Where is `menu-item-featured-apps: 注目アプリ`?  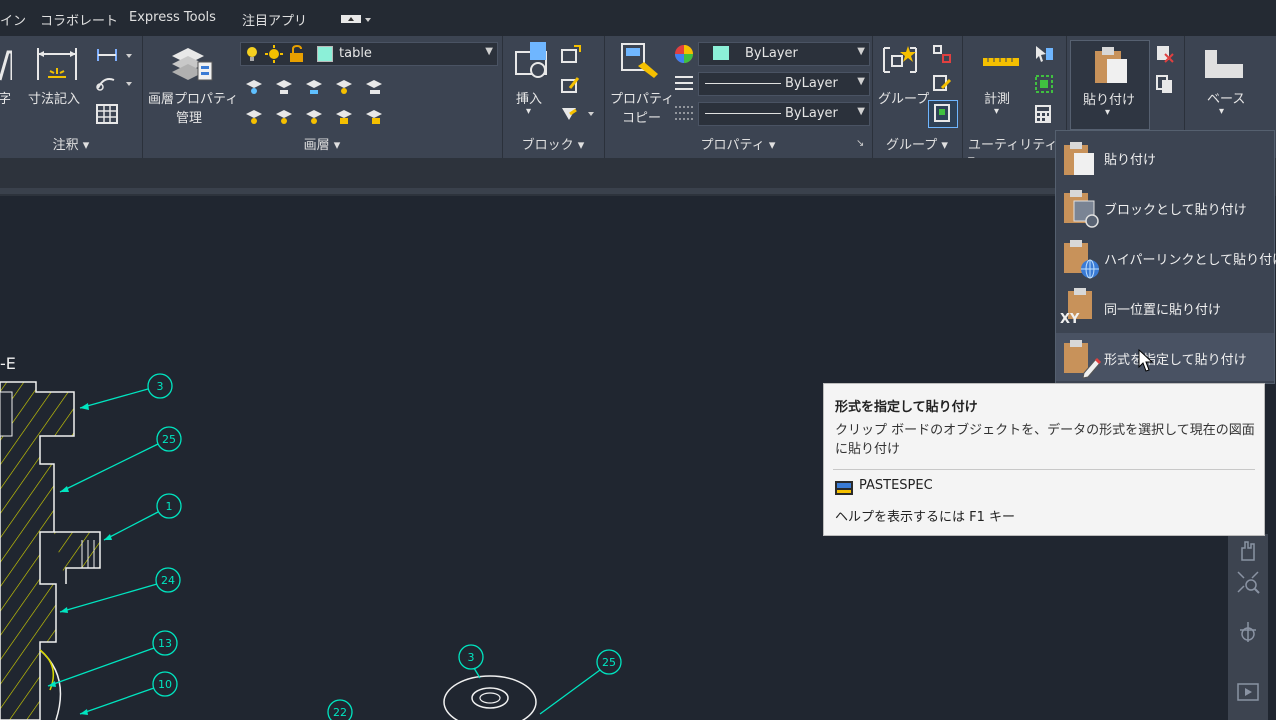
menu-item-featured-apps: 注目アプリ is located at coordinates (274, 19).